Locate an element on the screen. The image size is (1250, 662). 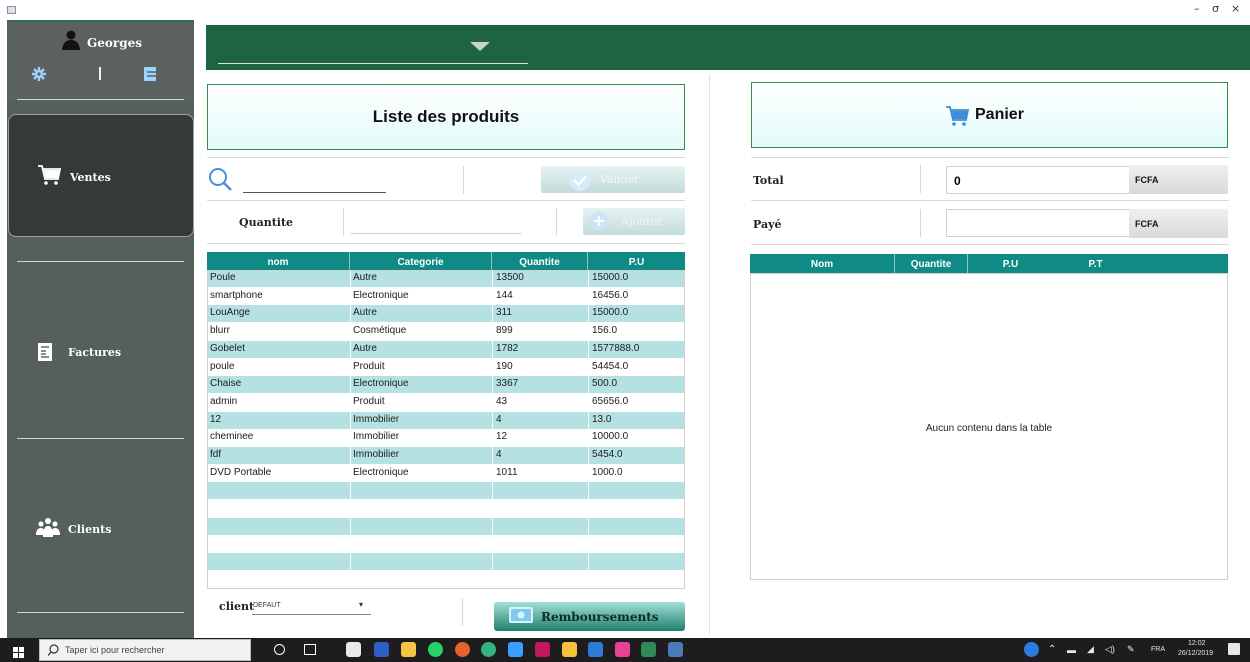
windows-start-icon is located at coordinates (18, 653).